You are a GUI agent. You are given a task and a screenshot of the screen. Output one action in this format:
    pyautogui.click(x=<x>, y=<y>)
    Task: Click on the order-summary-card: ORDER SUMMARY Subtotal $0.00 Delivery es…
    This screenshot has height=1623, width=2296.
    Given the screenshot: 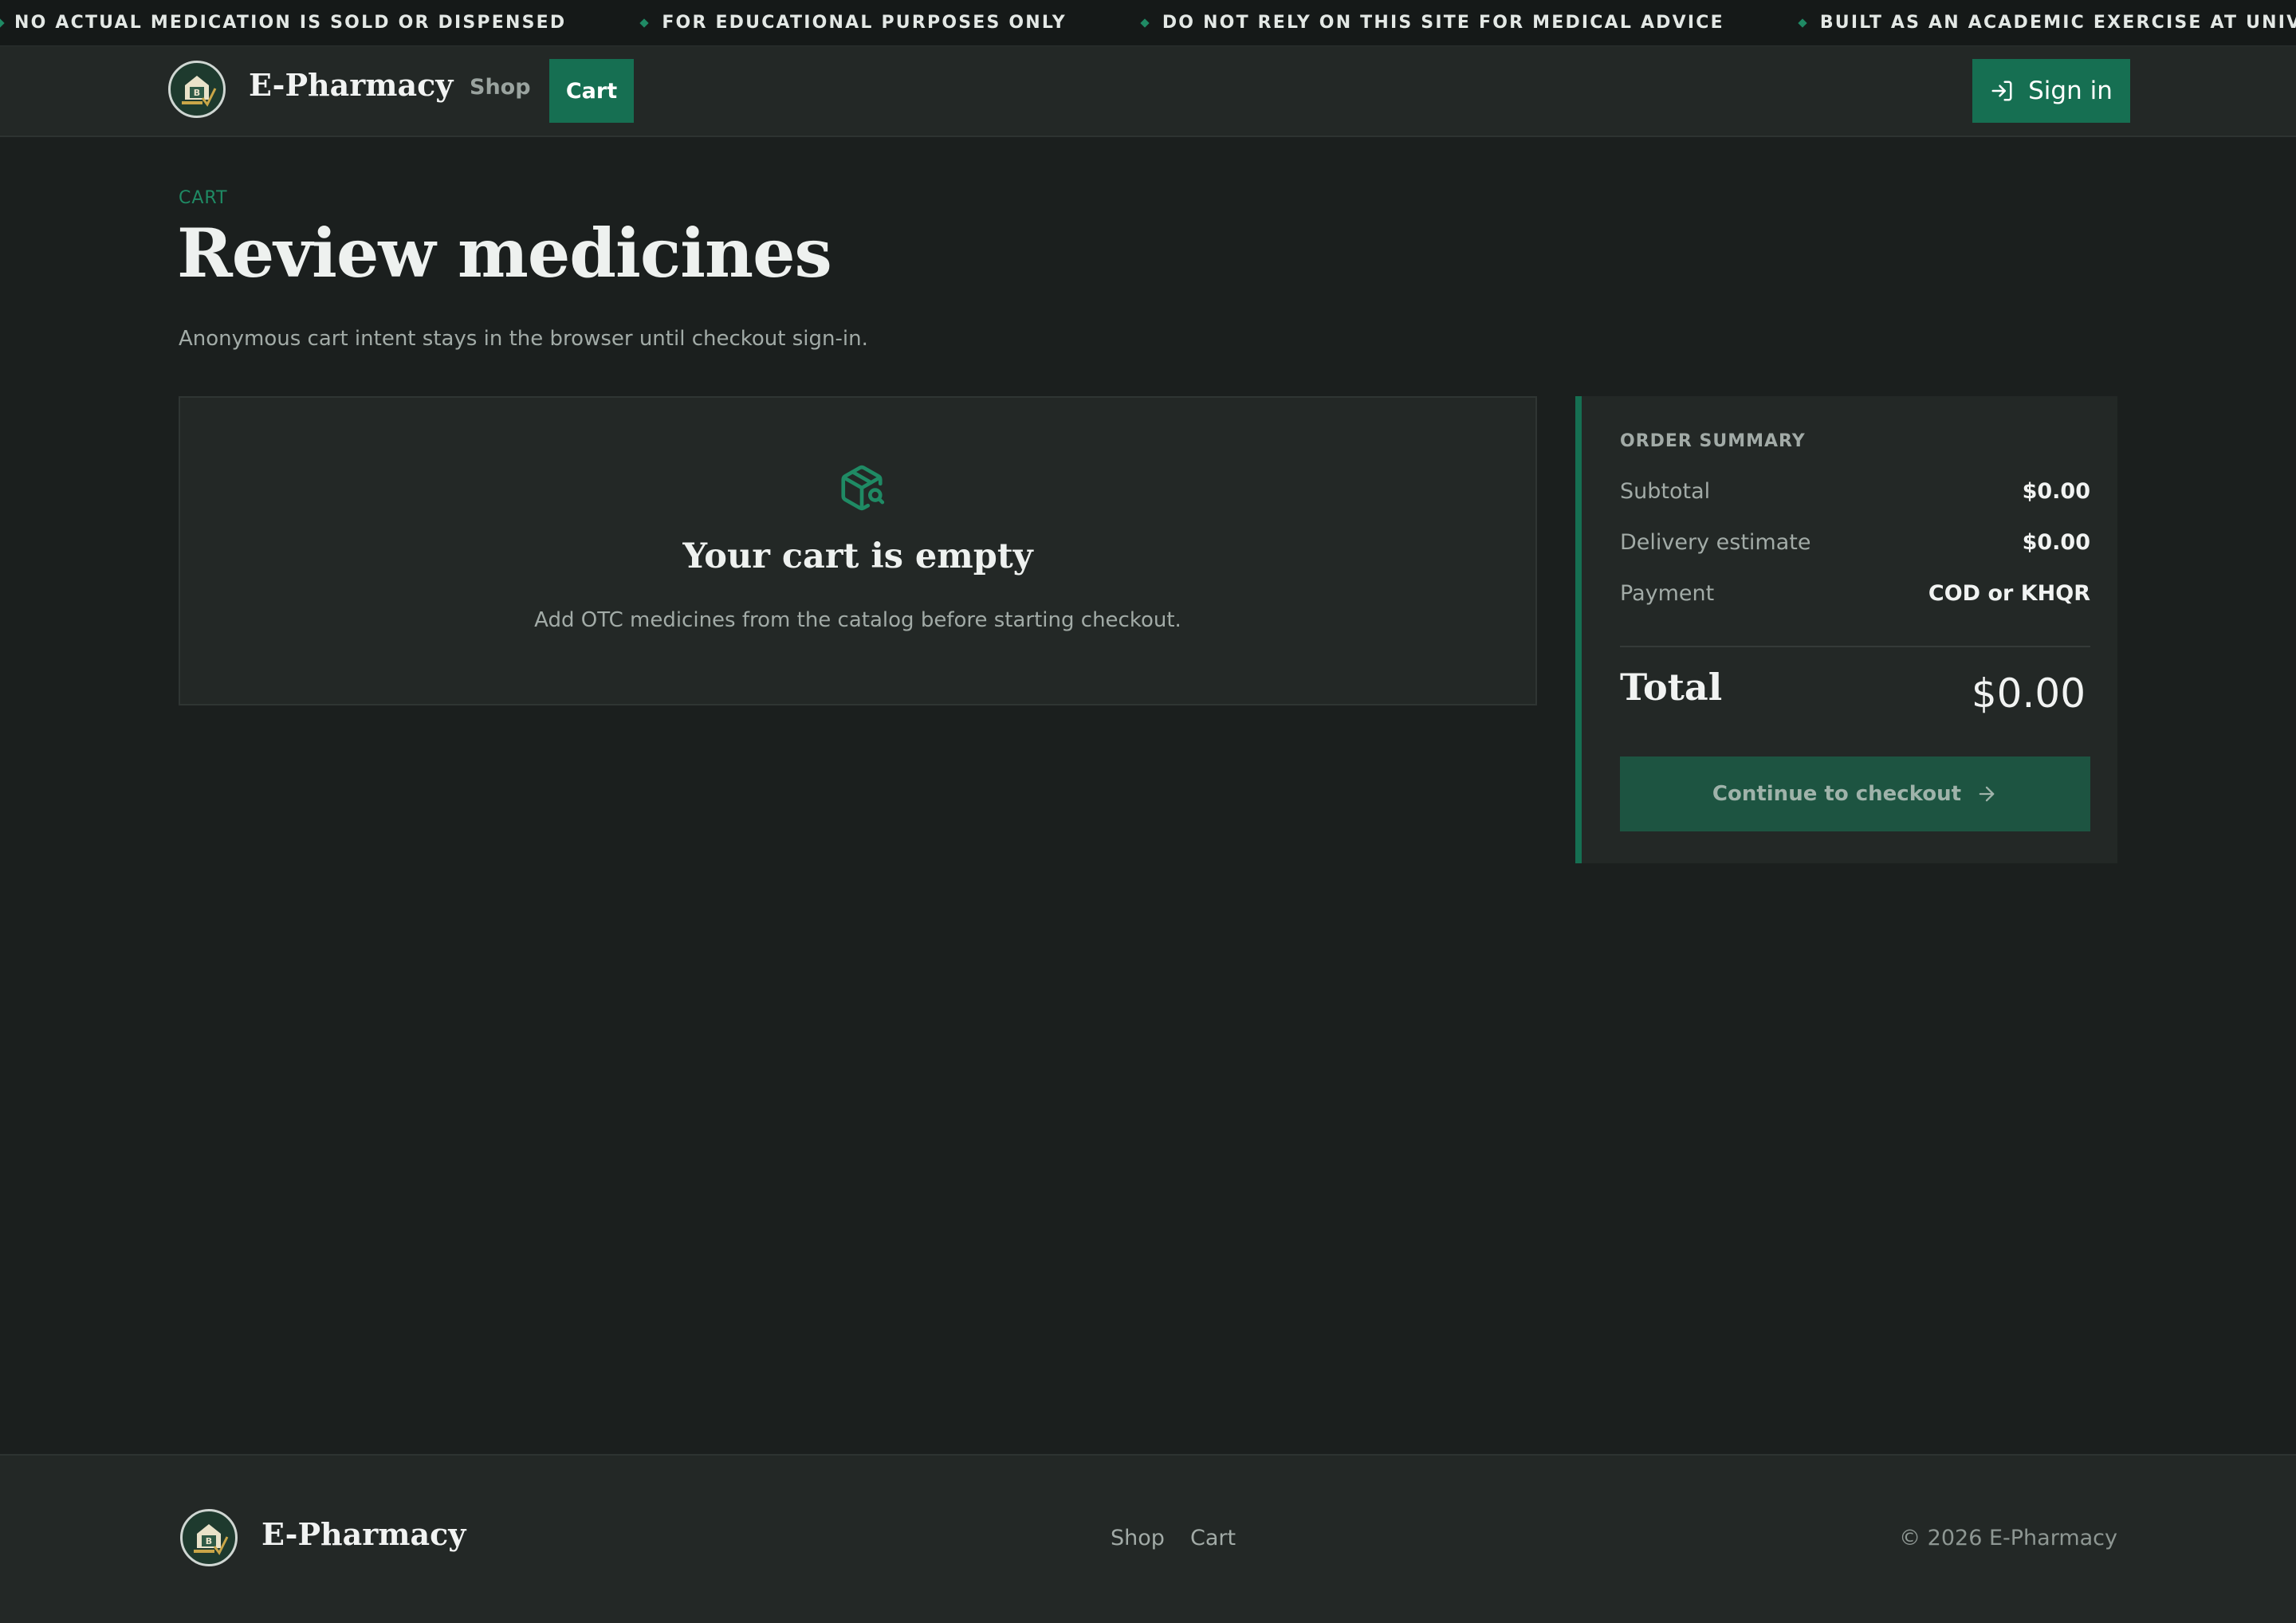 What is the action you would take?
    pyautogui.click(x=1846, y=629)
    